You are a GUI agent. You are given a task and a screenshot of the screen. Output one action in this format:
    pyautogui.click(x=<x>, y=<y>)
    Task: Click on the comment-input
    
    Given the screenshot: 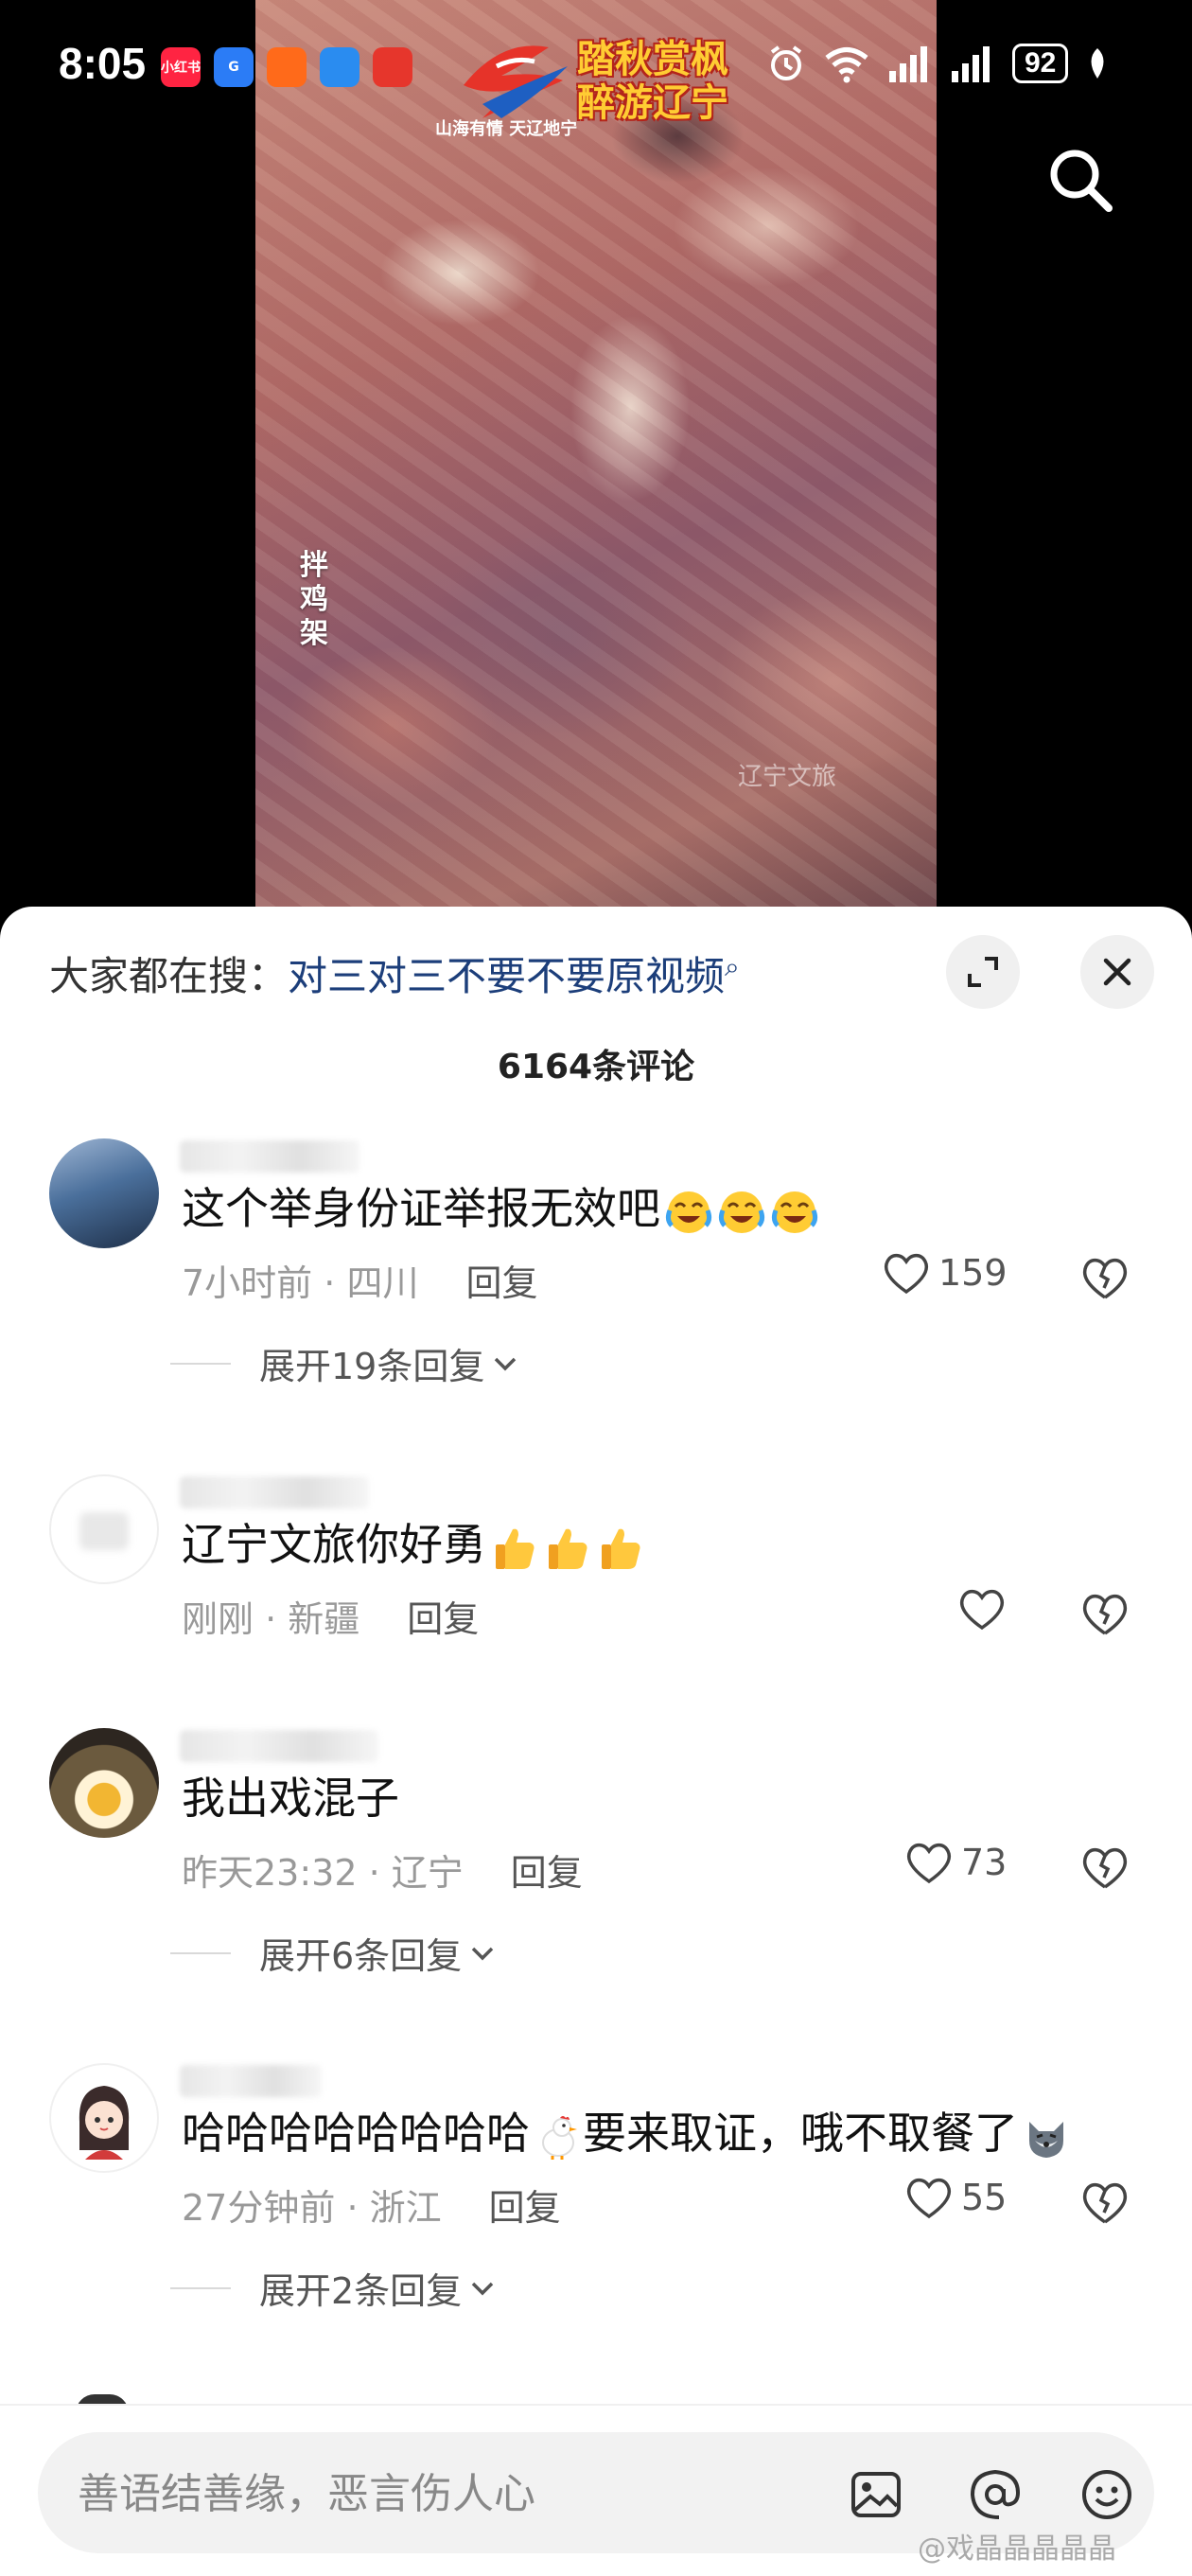 What is the action you would take?
    pyautogui.click(x=437, y=2493)
    